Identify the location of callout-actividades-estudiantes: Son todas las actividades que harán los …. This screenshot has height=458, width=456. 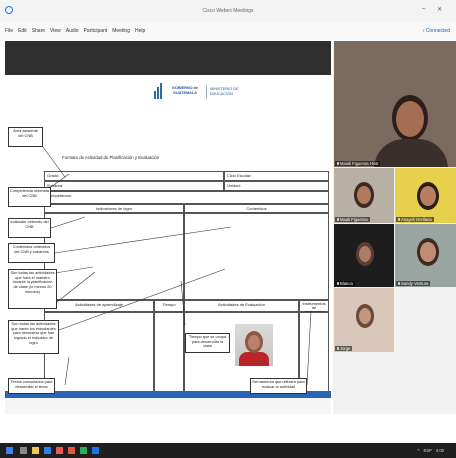
(33, 337).